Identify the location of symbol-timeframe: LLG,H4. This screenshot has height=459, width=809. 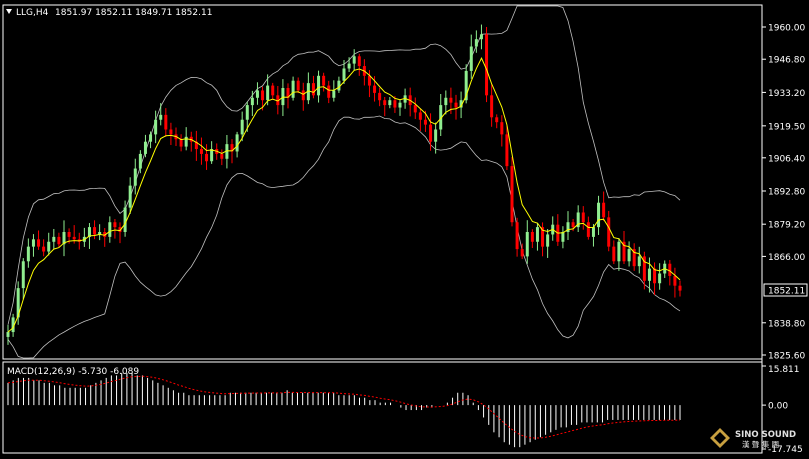
(32, 13).